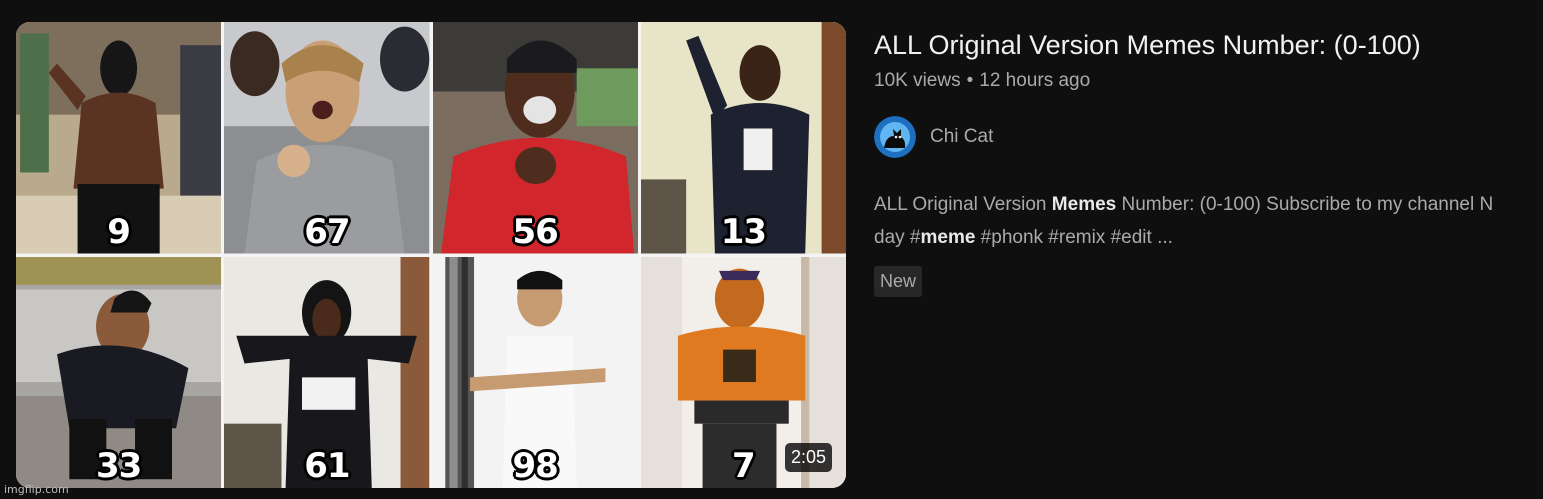 The image size is (1543, 499). Describe the element at coordinates (327, 231) in the screenshot. I see `tile-number: 67` at that location.